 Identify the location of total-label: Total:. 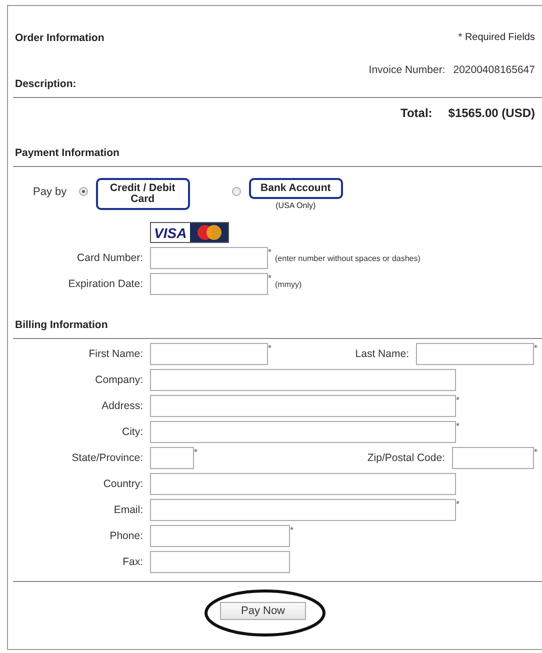
(416, 113).